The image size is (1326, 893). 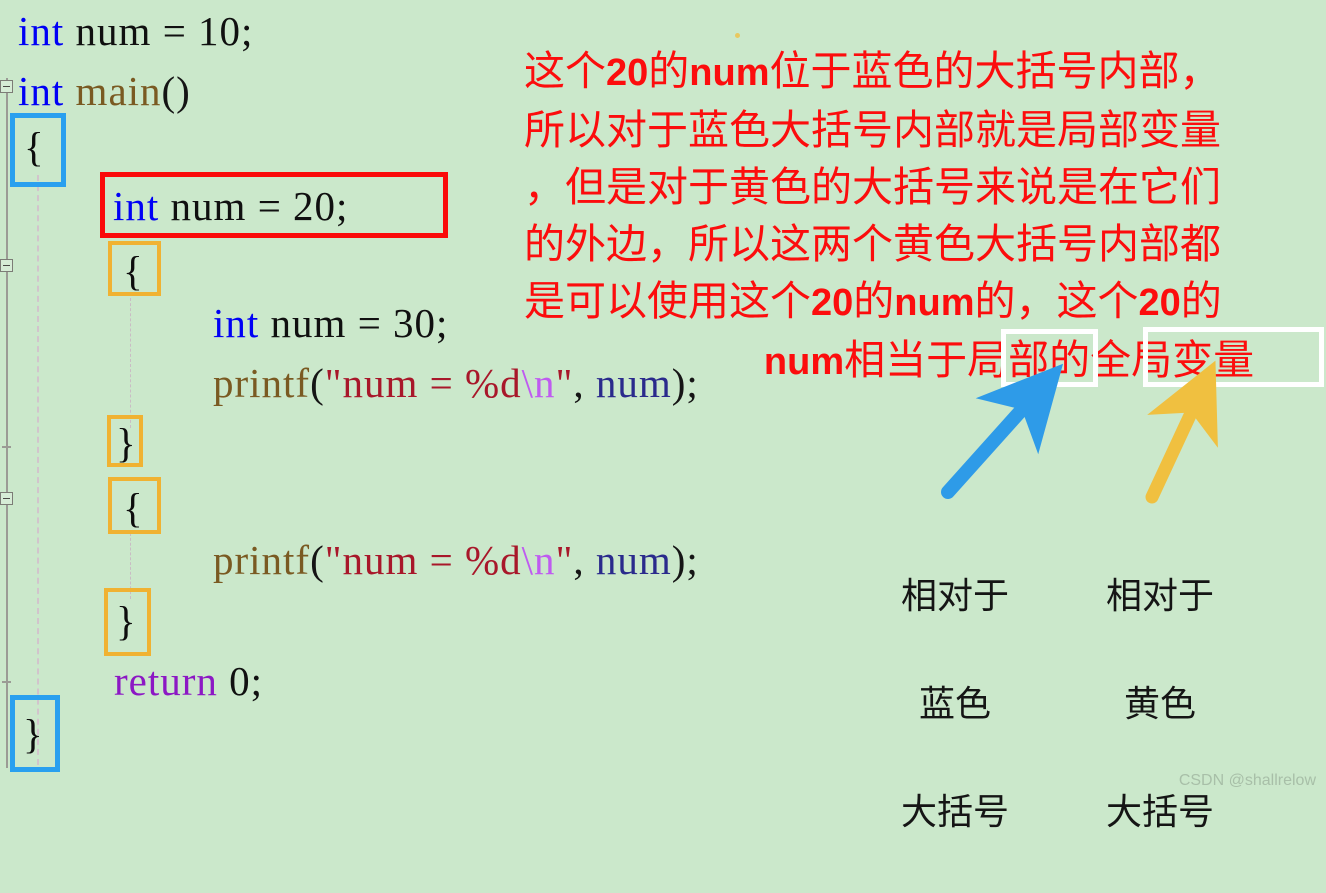 What do you see at coordinates (538, 560) in the screenshot?
I see `token-escape-newline: \n` at bounding box center [538, 560].